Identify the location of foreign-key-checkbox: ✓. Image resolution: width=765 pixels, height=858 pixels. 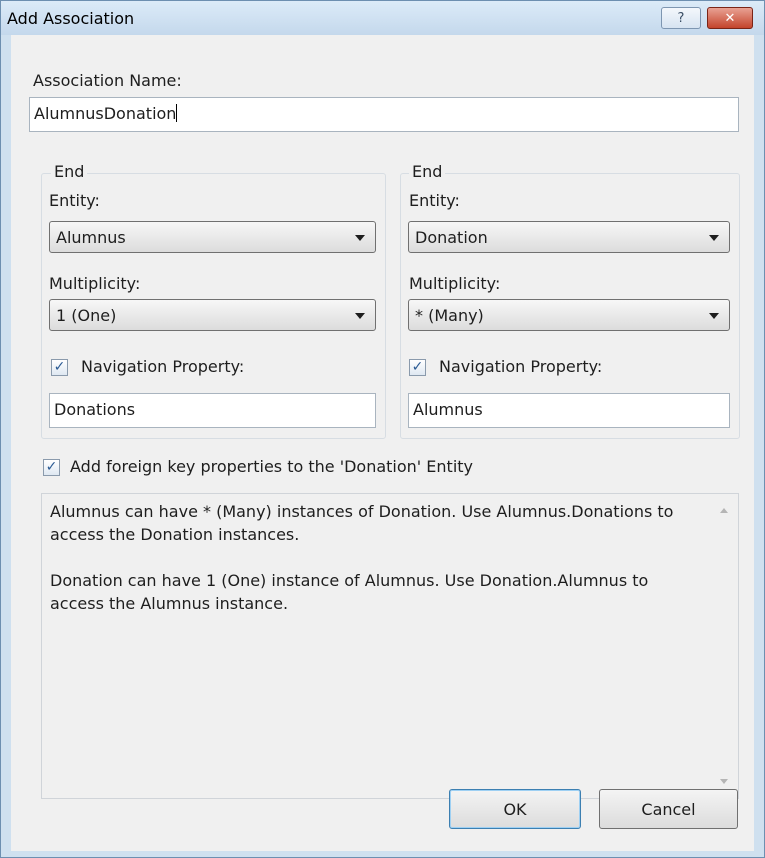
(51, 467).